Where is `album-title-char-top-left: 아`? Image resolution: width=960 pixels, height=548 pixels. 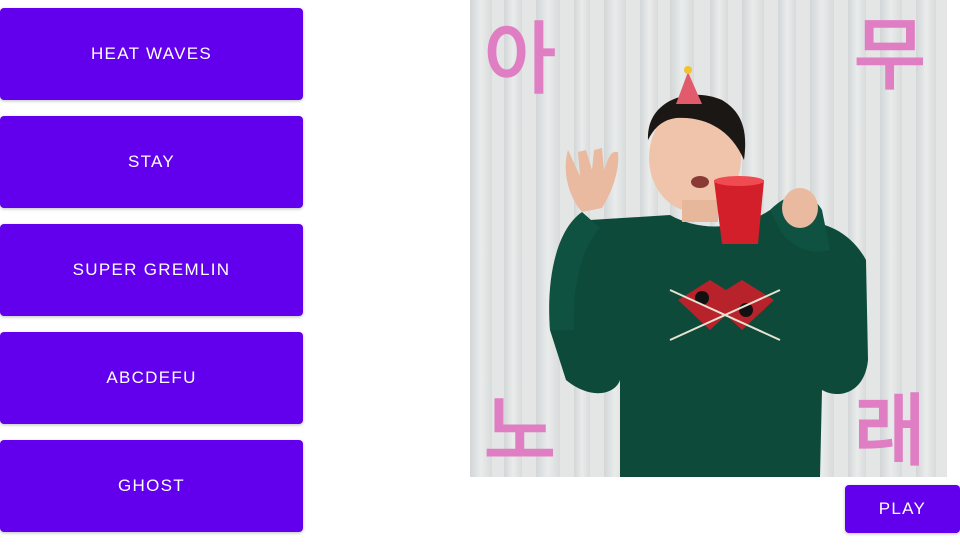
album-title-char-top-left: 아 is located at coordinates (520, 60).